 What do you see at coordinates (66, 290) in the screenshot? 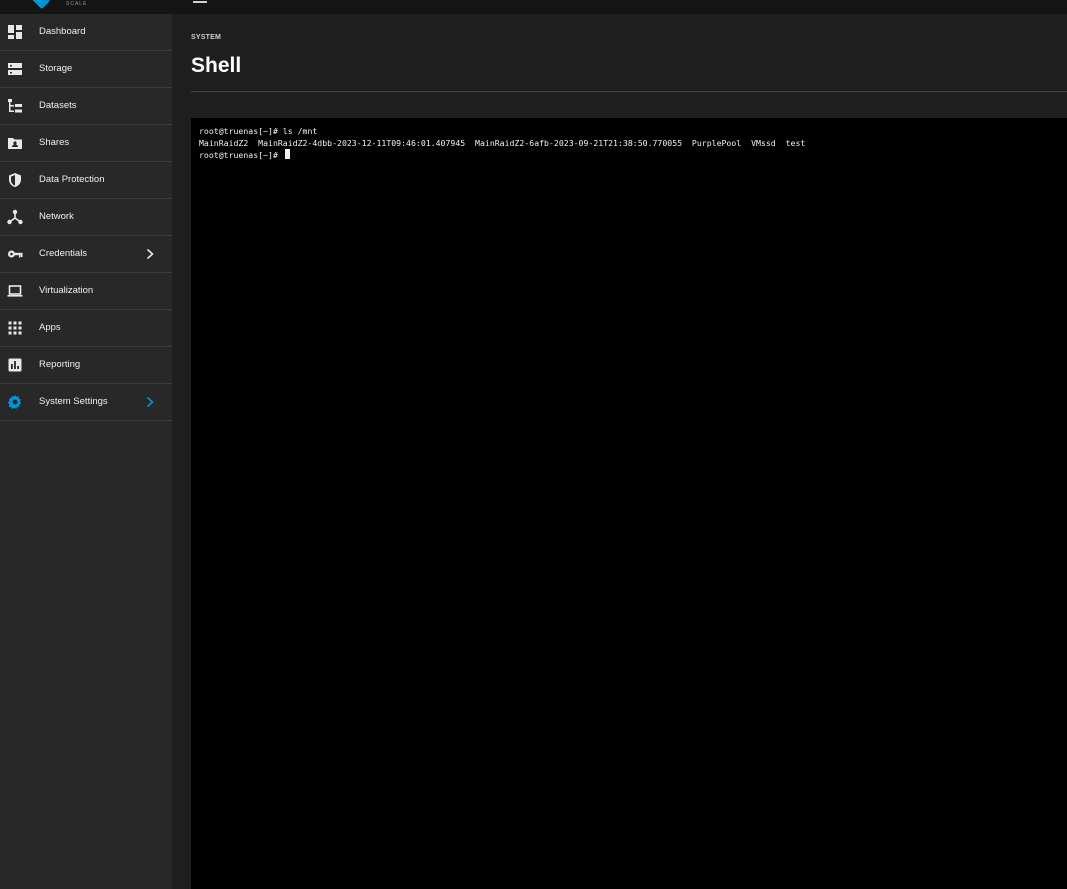
I see `sidebar-item-label: Virtualization` at bounding box center [66, 290].